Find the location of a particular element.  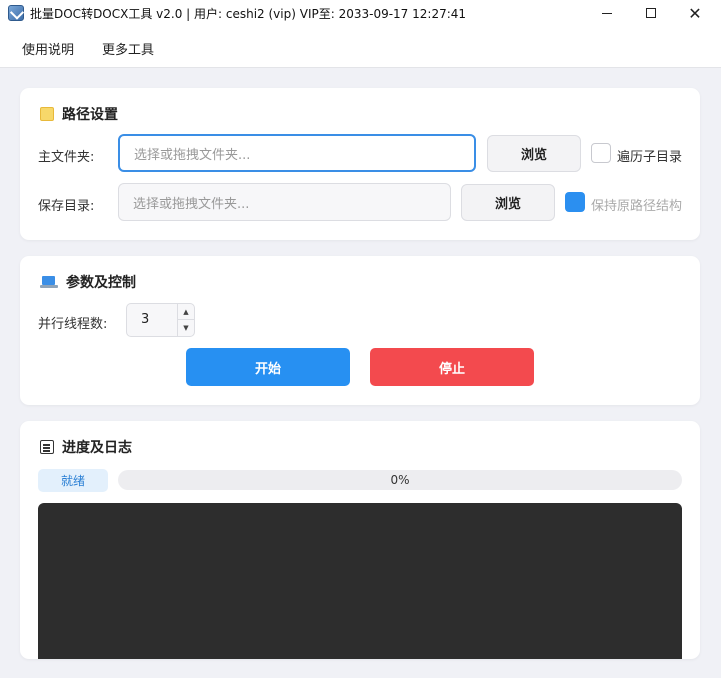

path-settings-title: 路径设置 is located at coordinates (79, 114).